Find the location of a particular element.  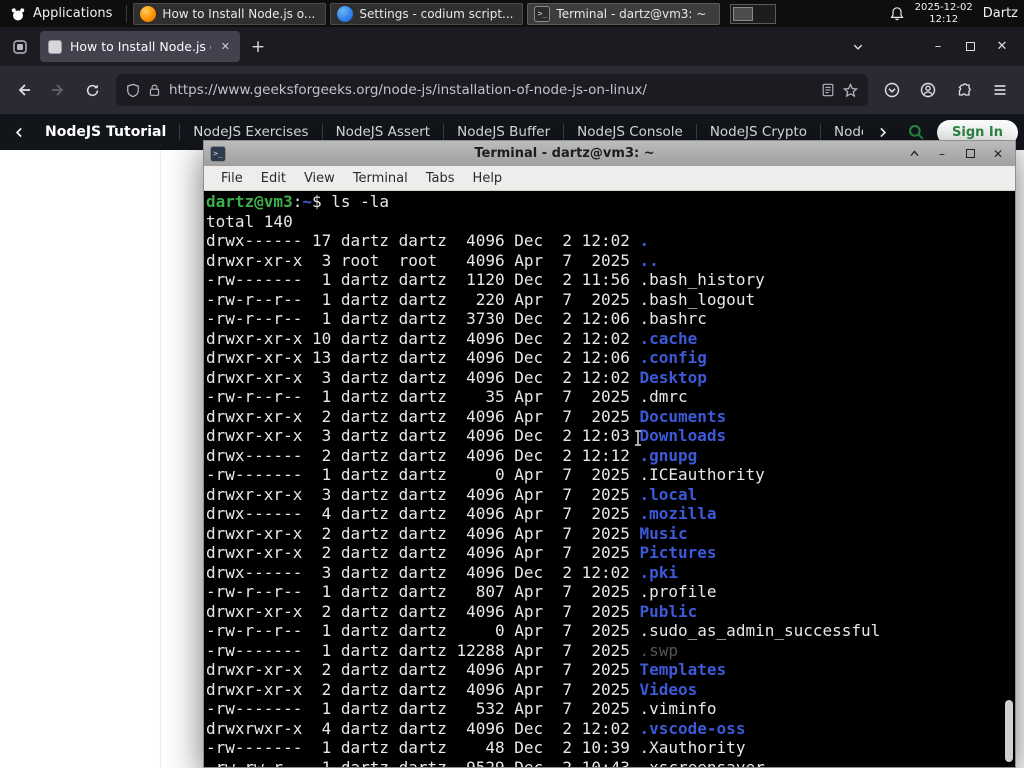

site-nav-item: NodeJS Crypto is located at coordinates (759, 132).